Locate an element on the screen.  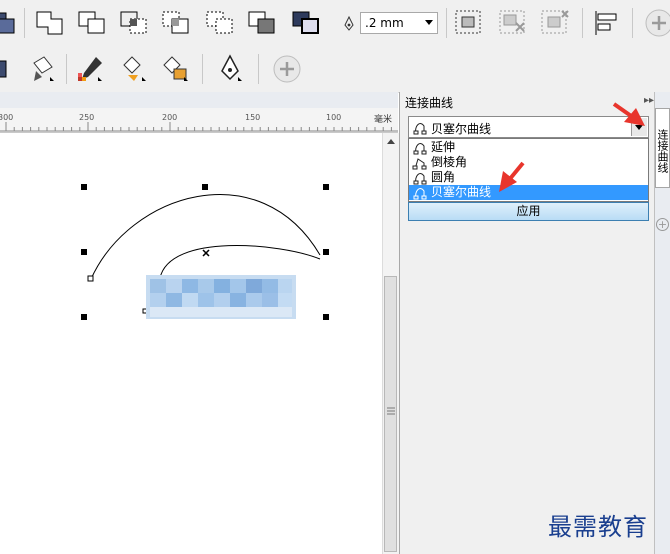
back-minus-front-icon is located at coordinates (263, 23).